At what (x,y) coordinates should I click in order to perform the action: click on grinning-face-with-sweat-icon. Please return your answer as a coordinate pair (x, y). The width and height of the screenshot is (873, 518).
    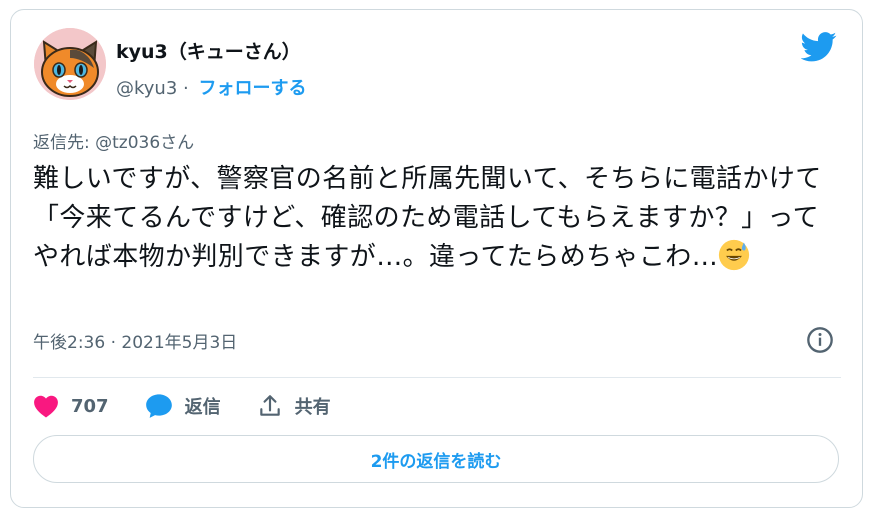
    Looking at the image, I should click on (734, 255).